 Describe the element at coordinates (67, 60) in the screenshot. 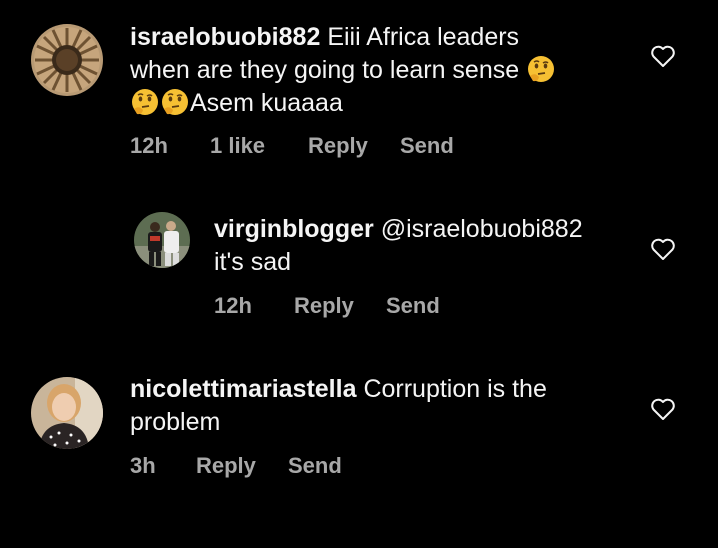

I see `avatar-israelobuobi882` at that location.